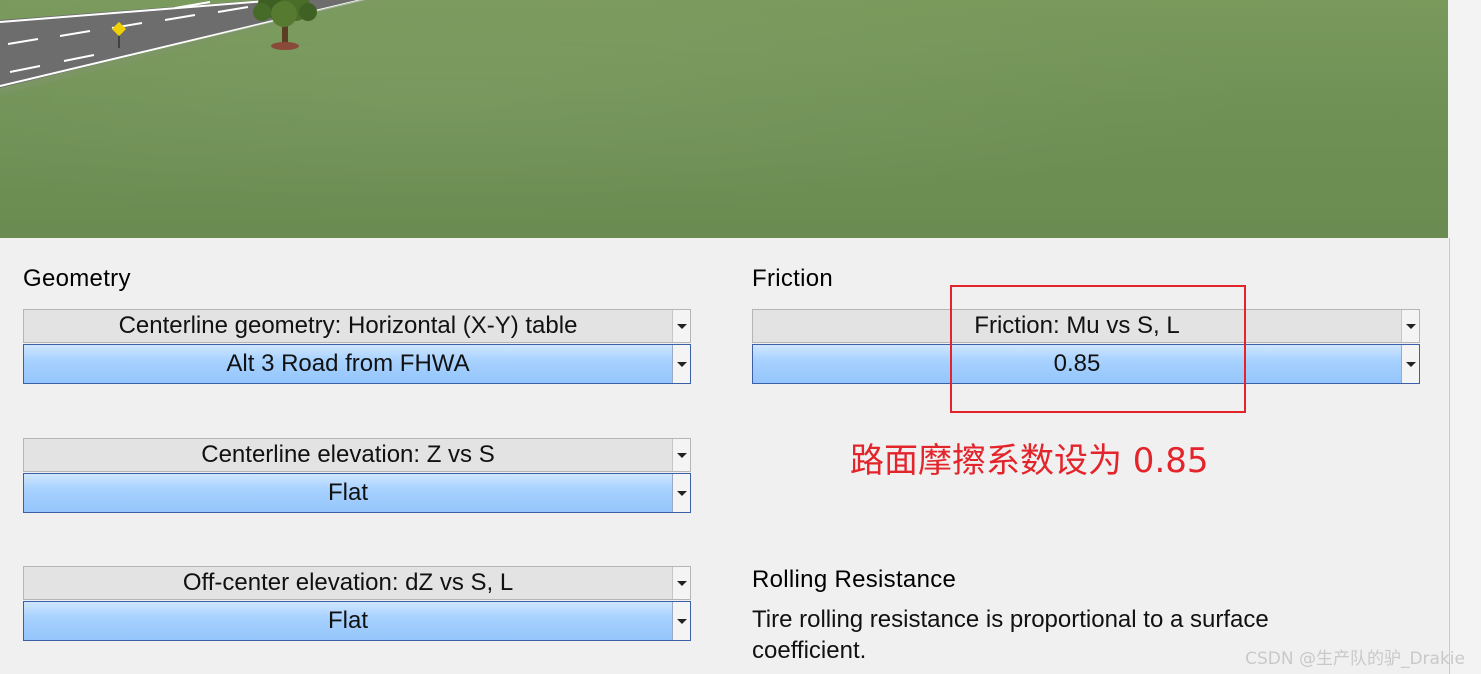 This screenshot has width=1481, height=674. I want to click on window-edge, so click(1464, 337).